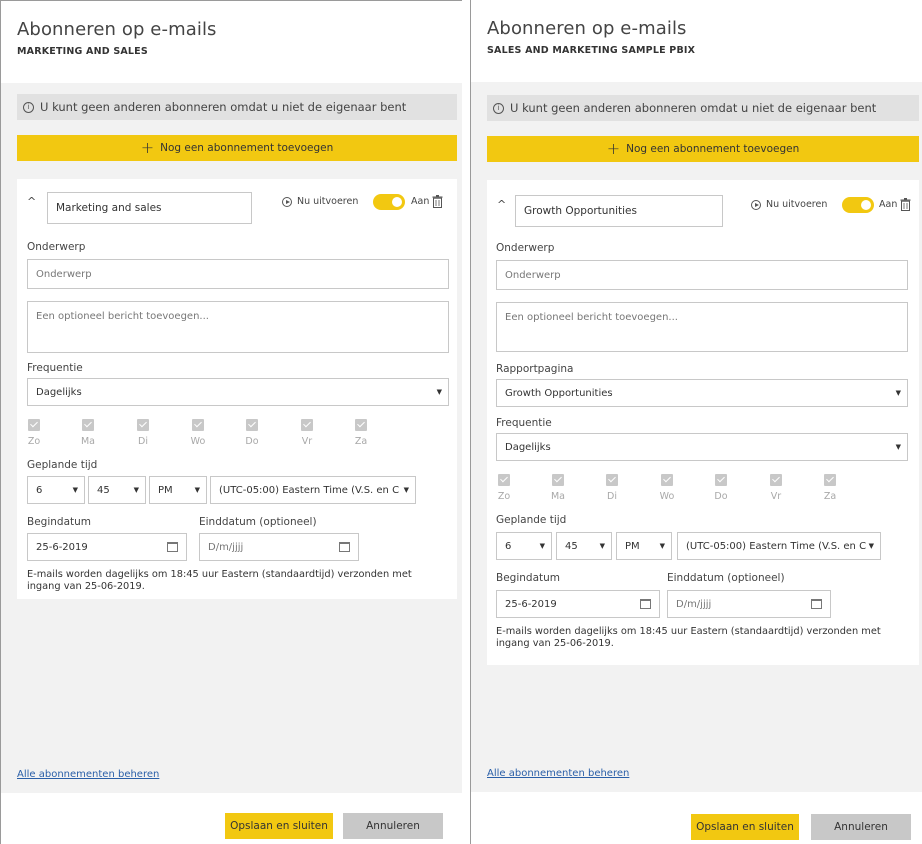  I want to click on day-label: Do, so click(252, 441).